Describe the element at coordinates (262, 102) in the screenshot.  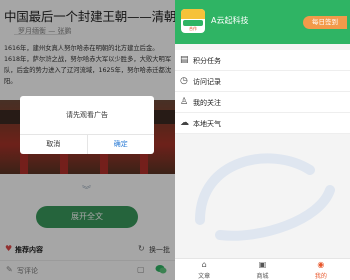
I see `menu-item-follow: ♙ 我的关注` at that location.